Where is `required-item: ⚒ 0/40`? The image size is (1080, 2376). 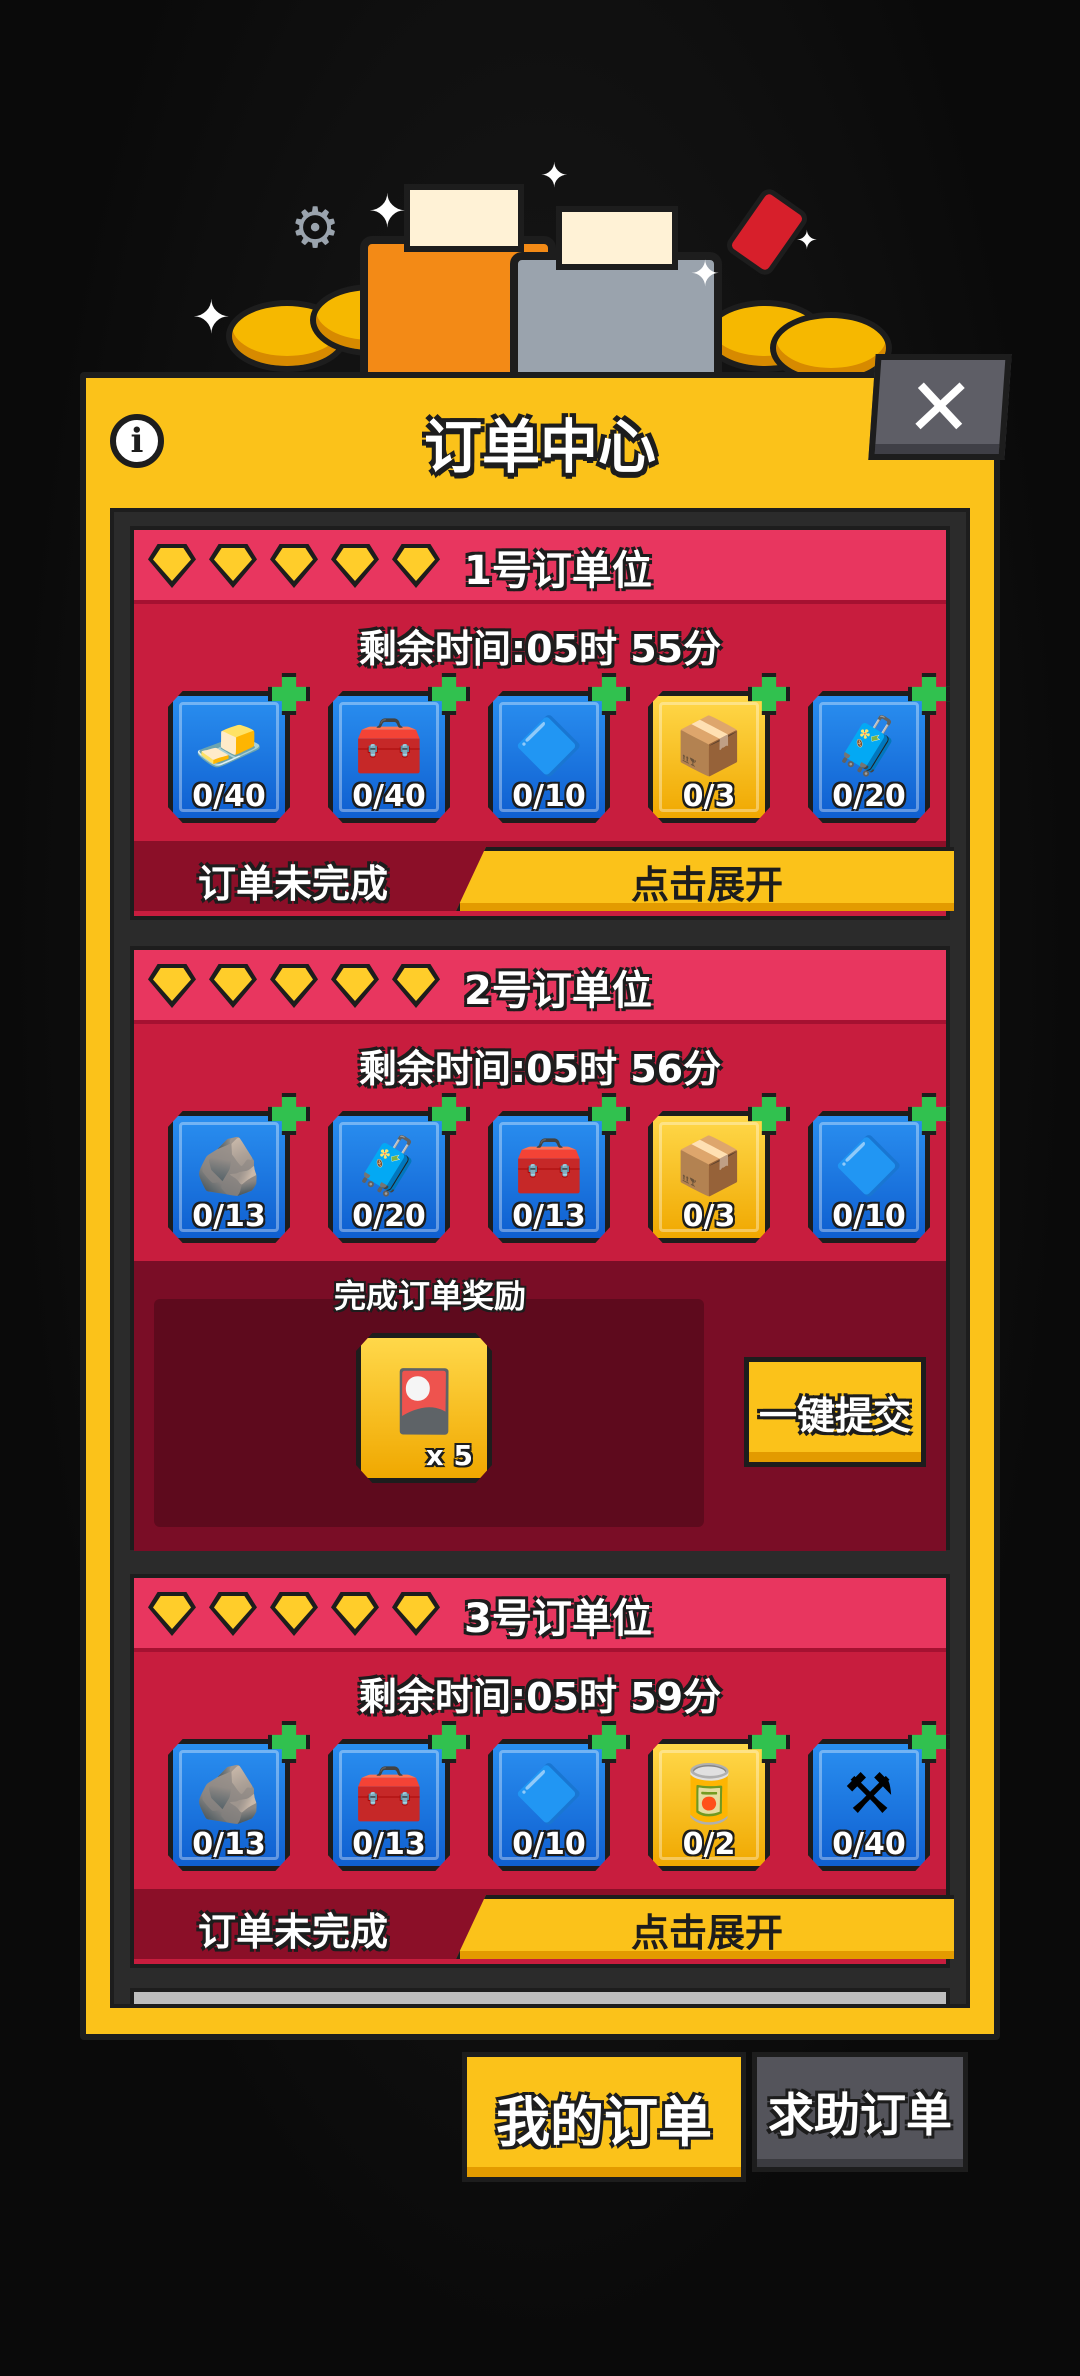 required-item: ⚒ 0/40 is located at coordinates (879, 1800).